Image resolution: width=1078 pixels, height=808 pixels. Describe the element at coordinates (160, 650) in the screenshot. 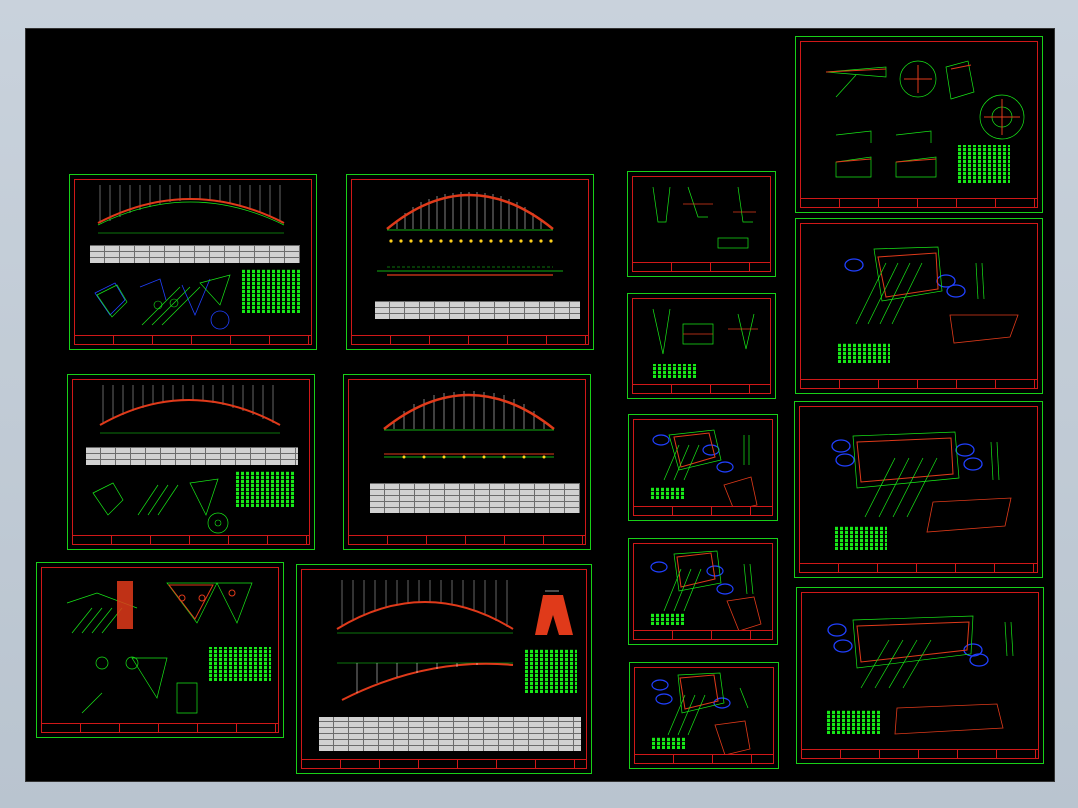

I see `drawing-sheet-node-details` at that location.